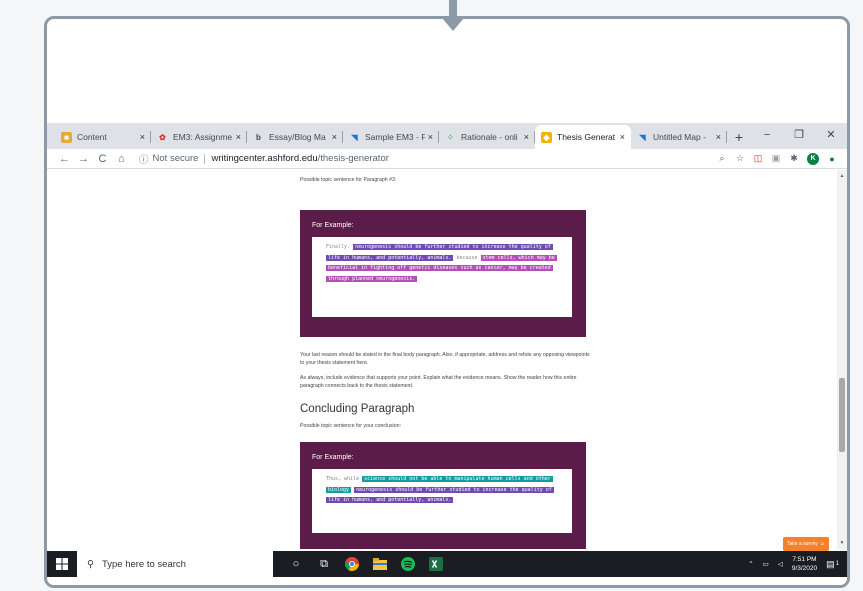 Image resolution: width=863 pixels, height=591 pixels. Describe the element at coordinates (144, 159) in the screenshot. I see `info-icon: ⓘ` at that location.